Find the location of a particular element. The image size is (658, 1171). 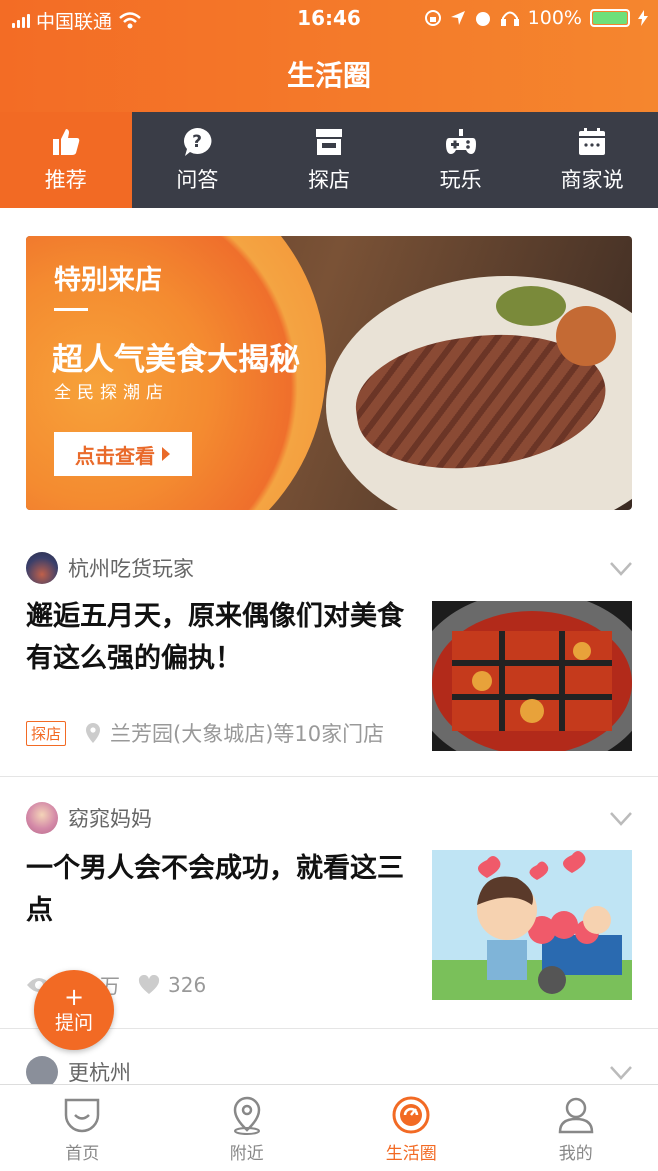

bottom-nav: 首页 附近 生活圈 我的 is located at coordinates (329, 1127).